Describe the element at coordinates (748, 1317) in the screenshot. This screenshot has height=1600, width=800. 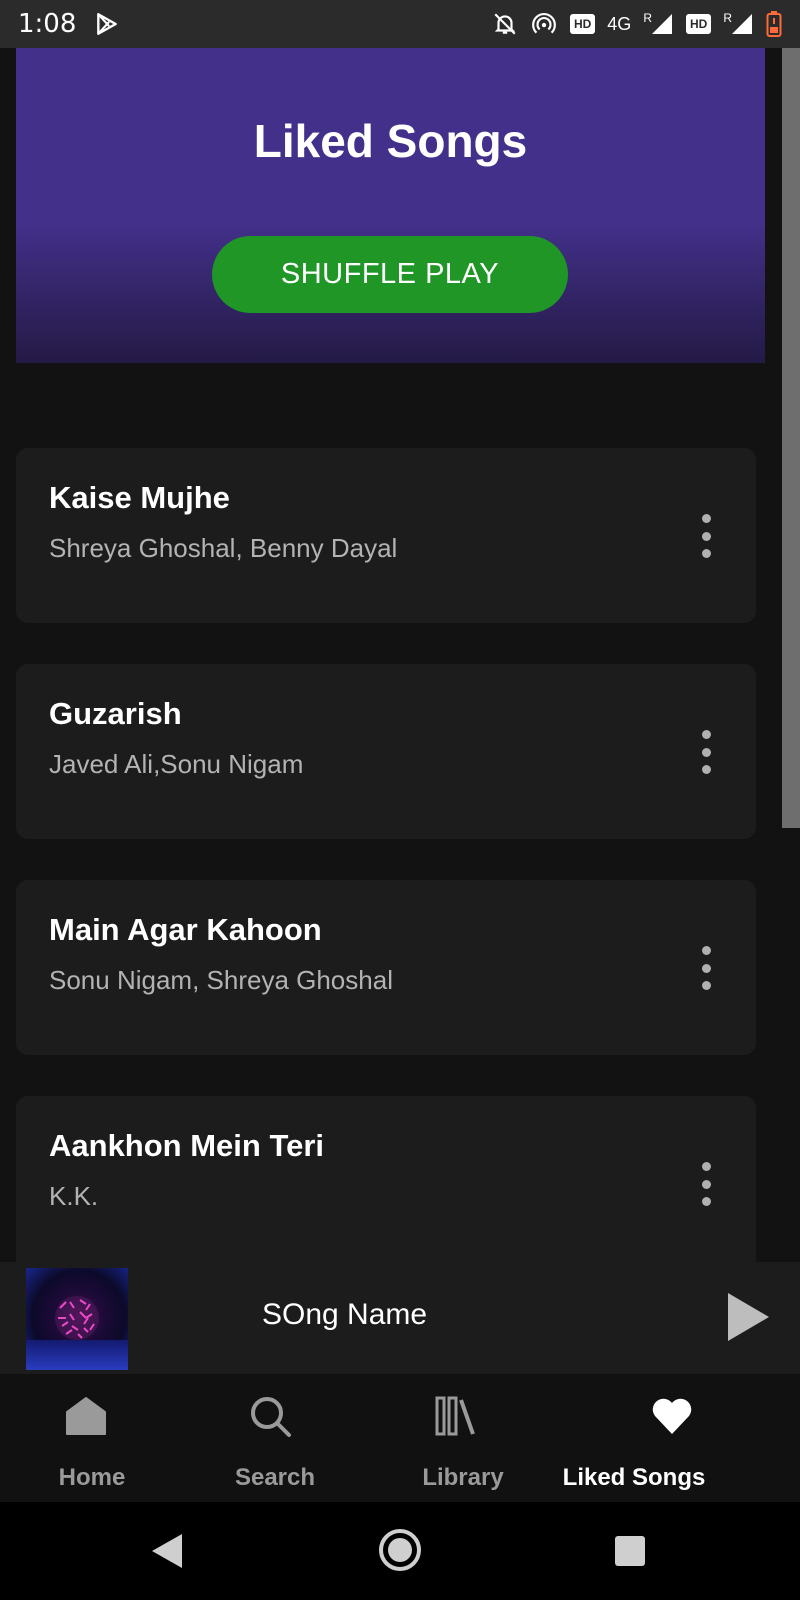
I see `play-icon` at that location.